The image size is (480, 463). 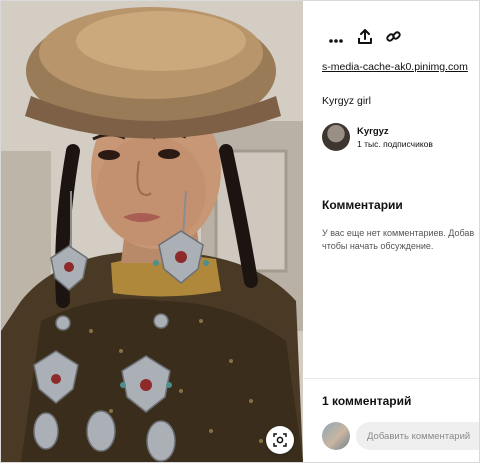 I want to click on creator-name: Kyrgyz, so click(x=395, y=131).